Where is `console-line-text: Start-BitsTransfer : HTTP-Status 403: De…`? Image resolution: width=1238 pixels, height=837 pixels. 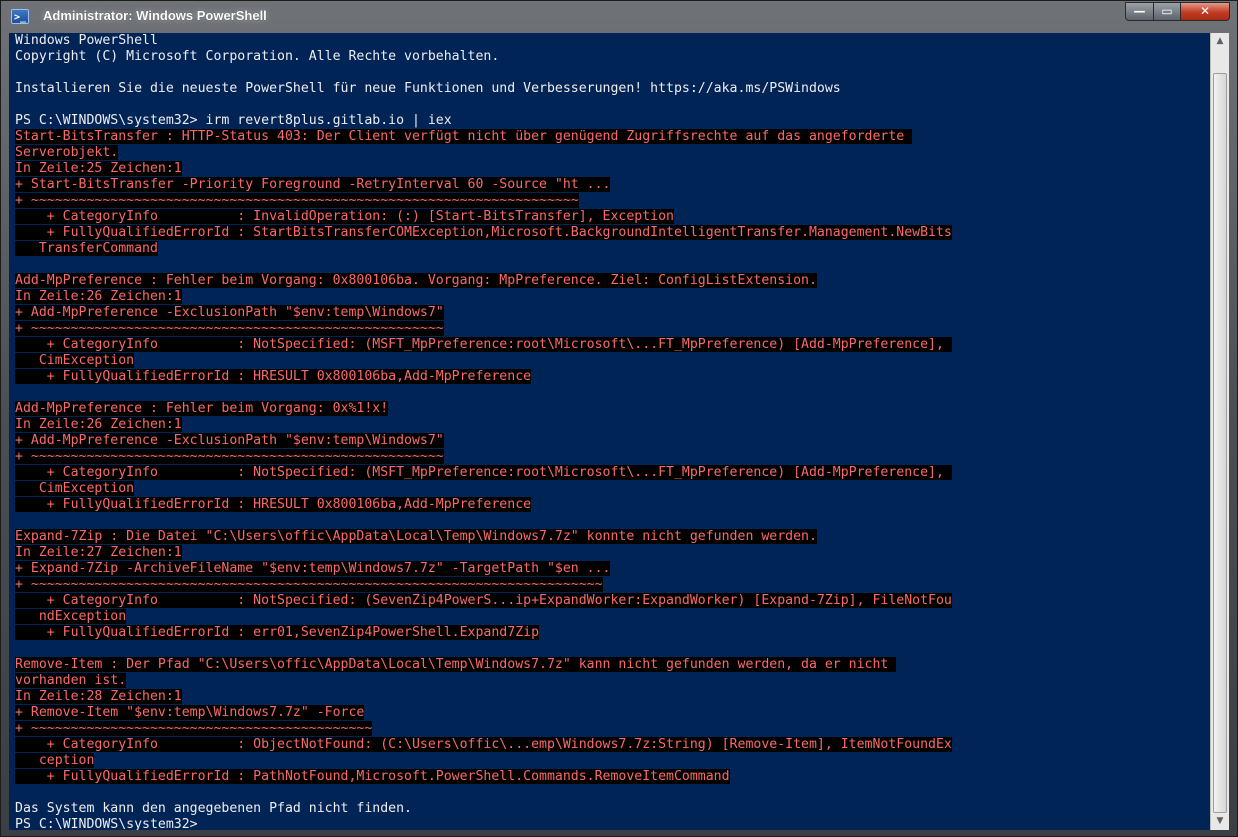
console-line-text: Start-BitsTransfer : HTTP-Status 403: De… is located at coordinates (464, 136).